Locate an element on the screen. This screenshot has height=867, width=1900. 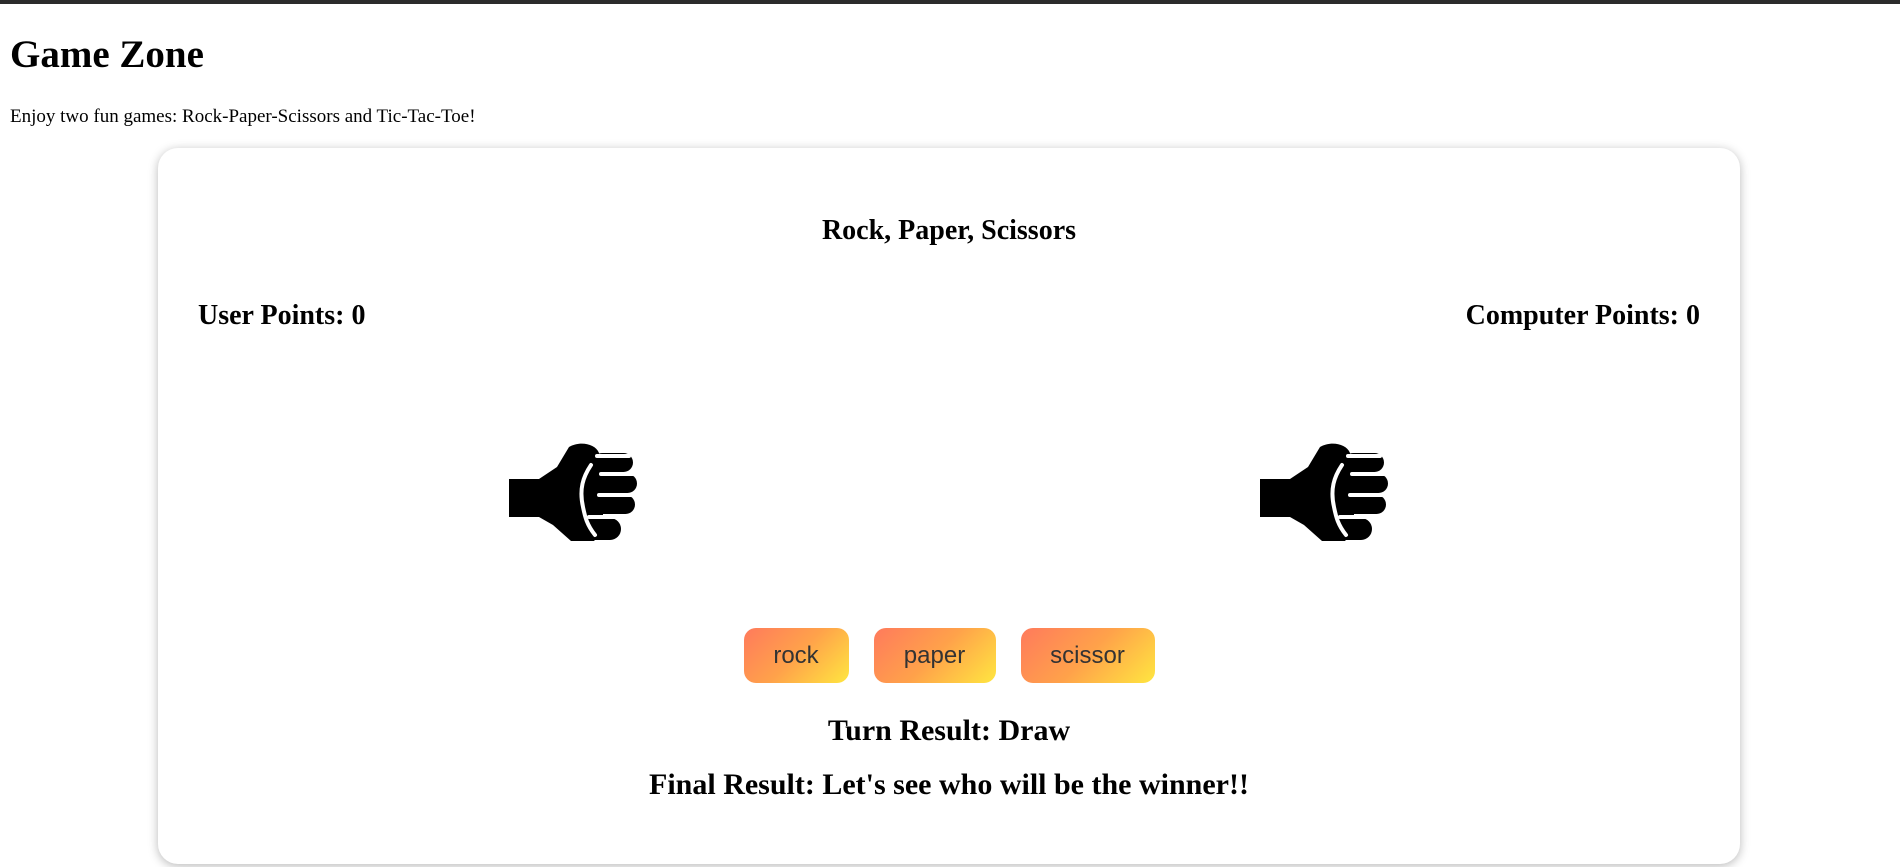
computer-hand-fist-icon is located at coordinates (1325, 495).